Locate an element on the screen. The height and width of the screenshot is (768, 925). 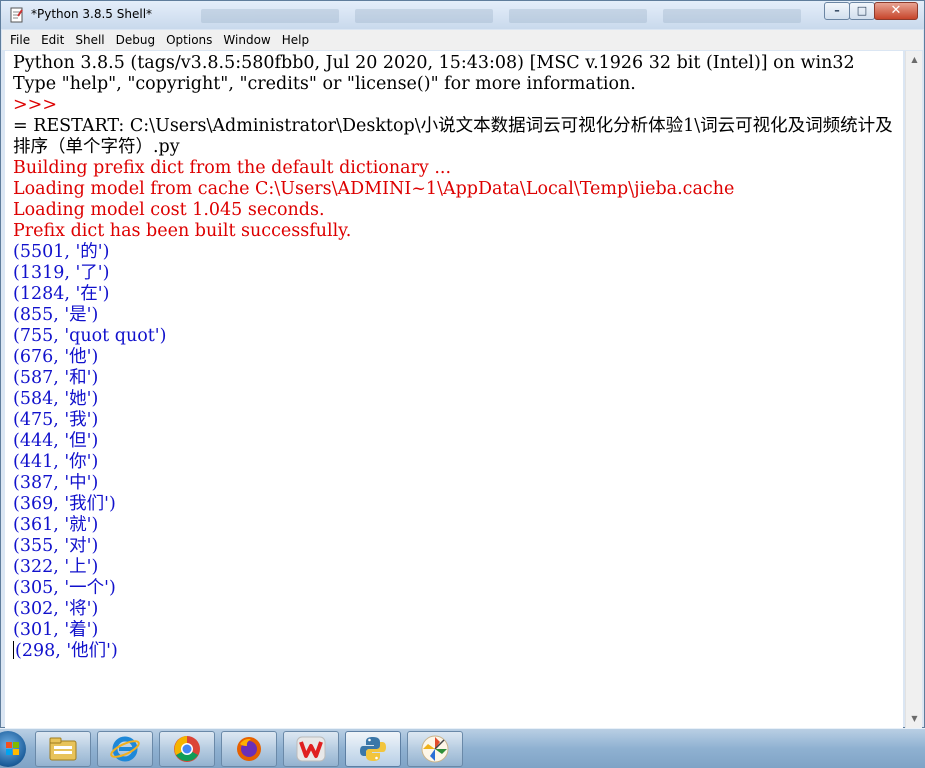
result-line: (755, 'quot quot') is located at coordinates (90, 336).